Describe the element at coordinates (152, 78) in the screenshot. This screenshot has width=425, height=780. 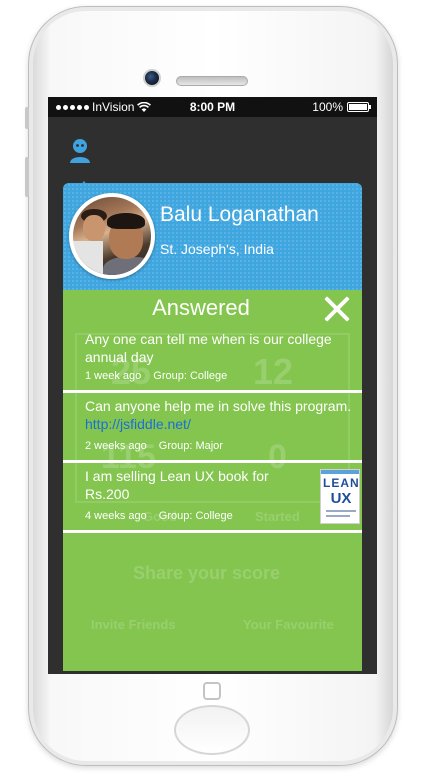
I see `front-camera` at that location.